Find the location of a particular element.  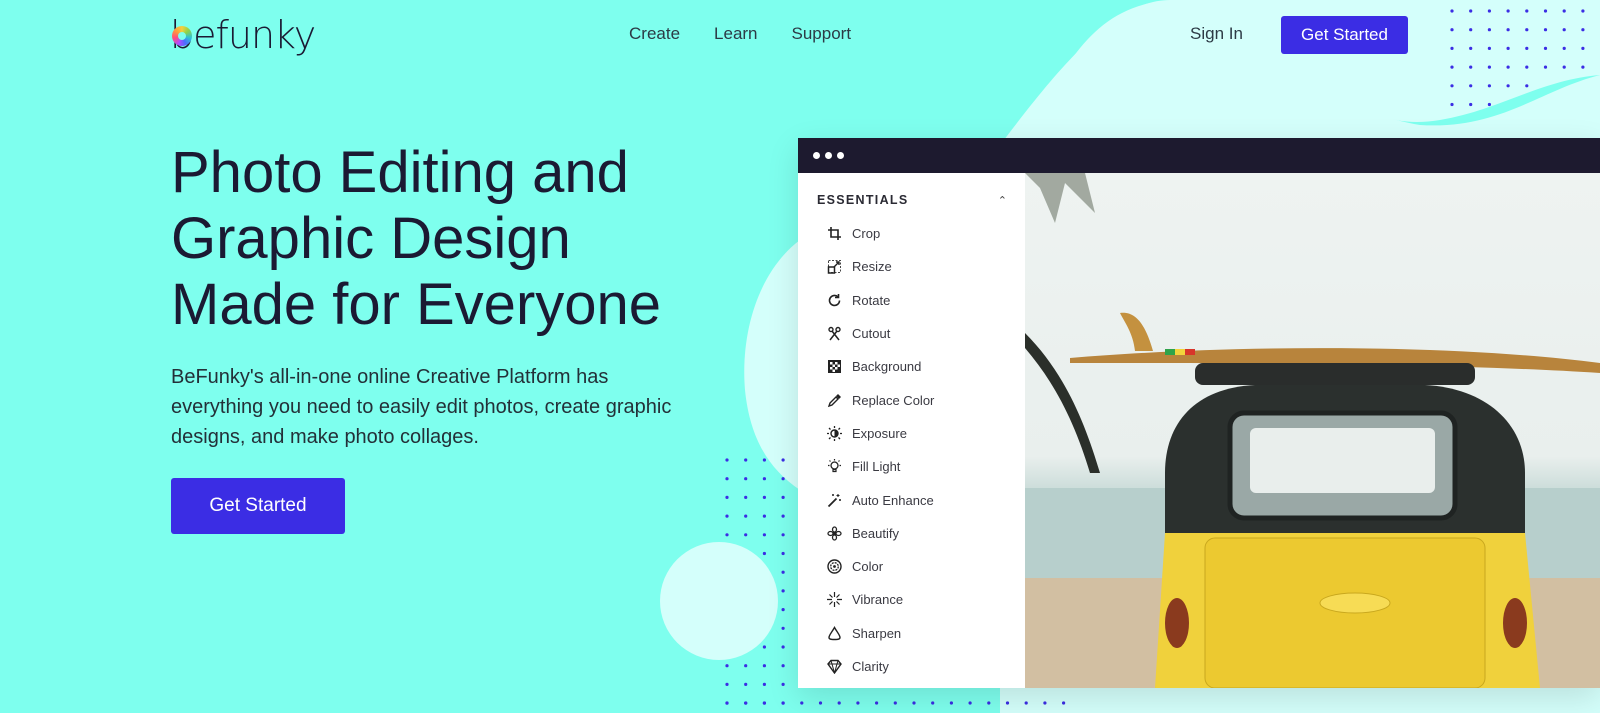

photo-palm-leaf is located at coordinates (1062, 403).